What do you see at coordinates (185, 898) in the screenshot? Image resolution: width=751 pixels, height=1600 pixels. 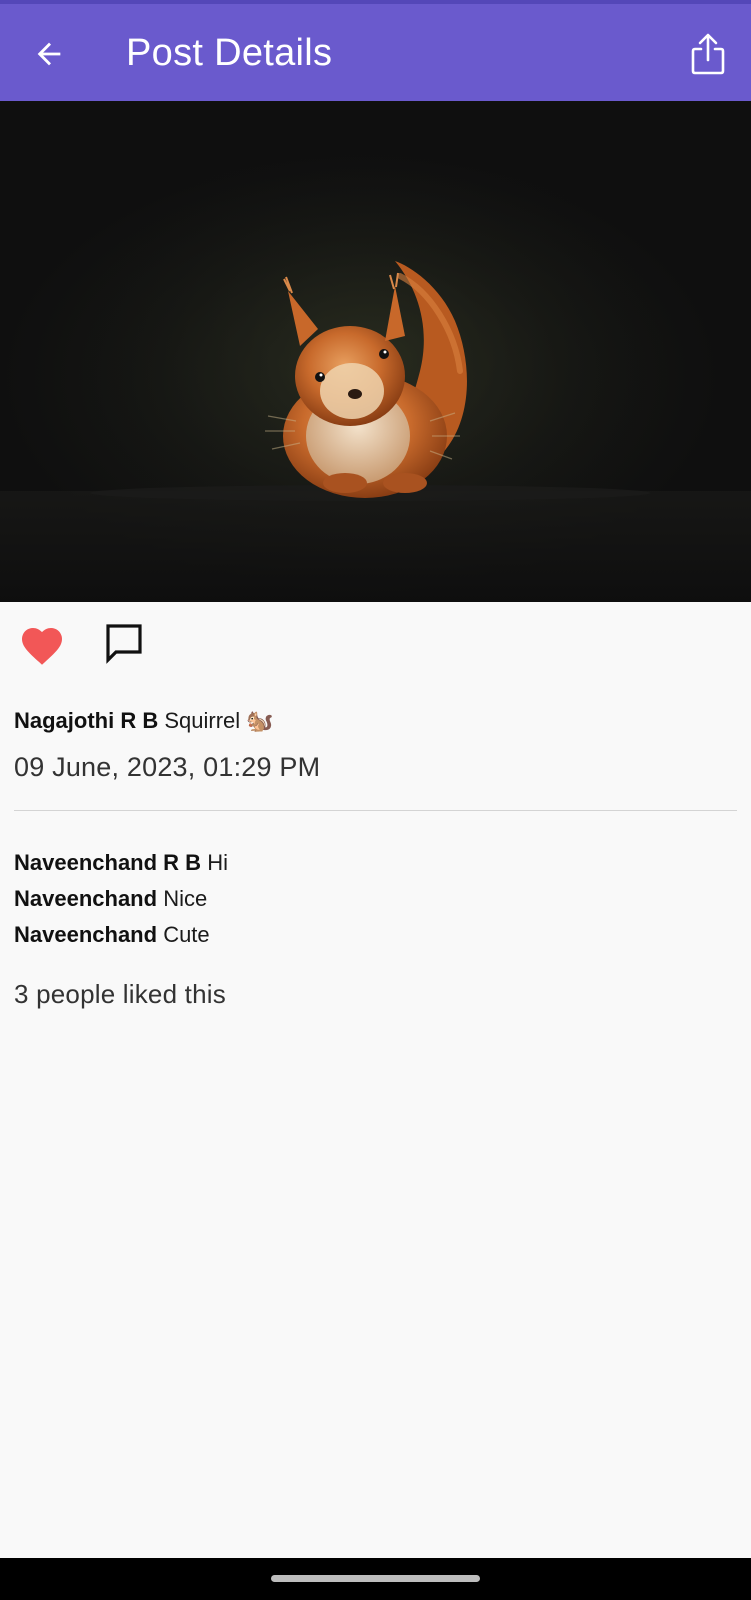 I see `comment-text: Nice` at bounding box center [185, 898].